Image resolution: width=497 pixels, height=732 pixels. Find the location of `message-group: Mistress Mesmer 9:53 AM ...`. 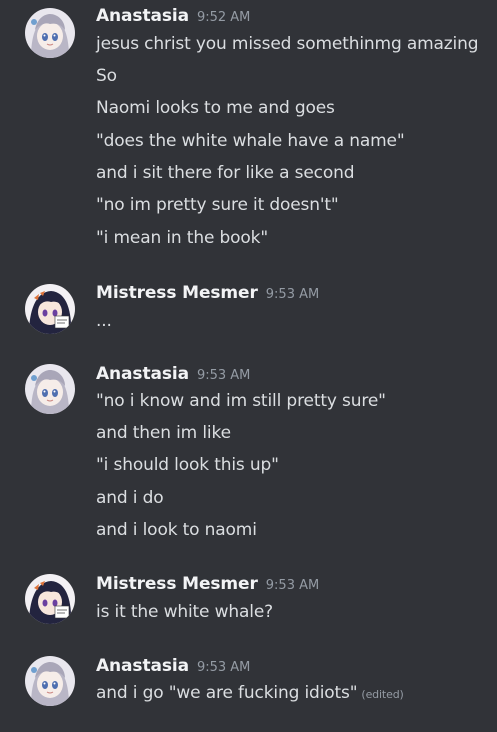

message-group: Mistress Mesmer 9:53 AM ... is located at coordinates (248, 313).